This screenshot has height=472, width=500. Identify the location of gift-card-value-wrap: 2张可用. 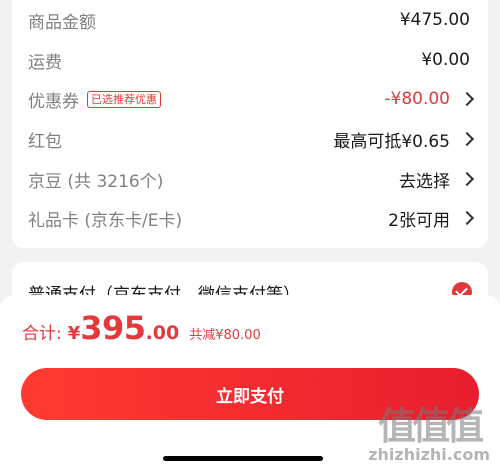
(431, 218).